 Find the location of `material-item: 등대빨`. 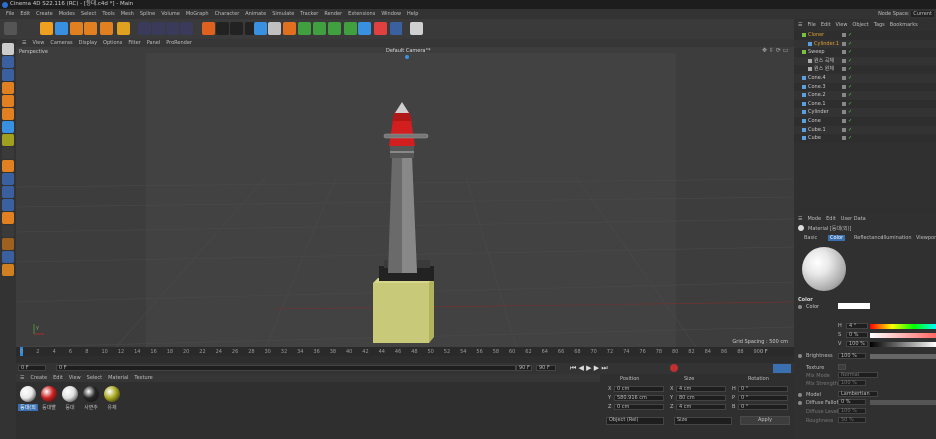

material-item: 등대빨 is located at coordinates (49, 400).